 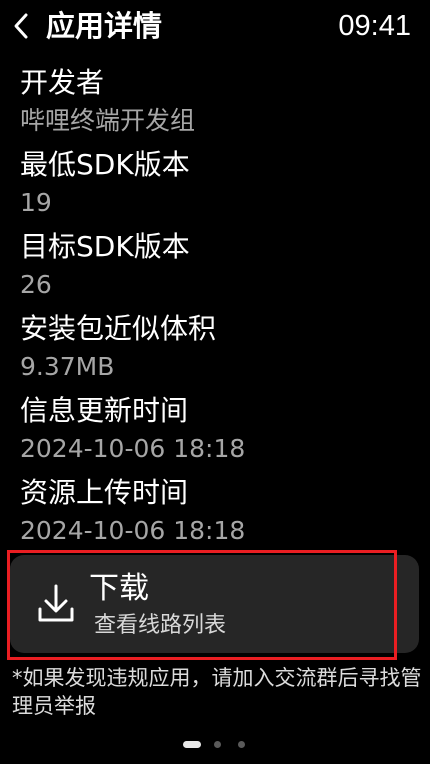 I want to click on info-label: 开发者, so click(x=62, y=82).